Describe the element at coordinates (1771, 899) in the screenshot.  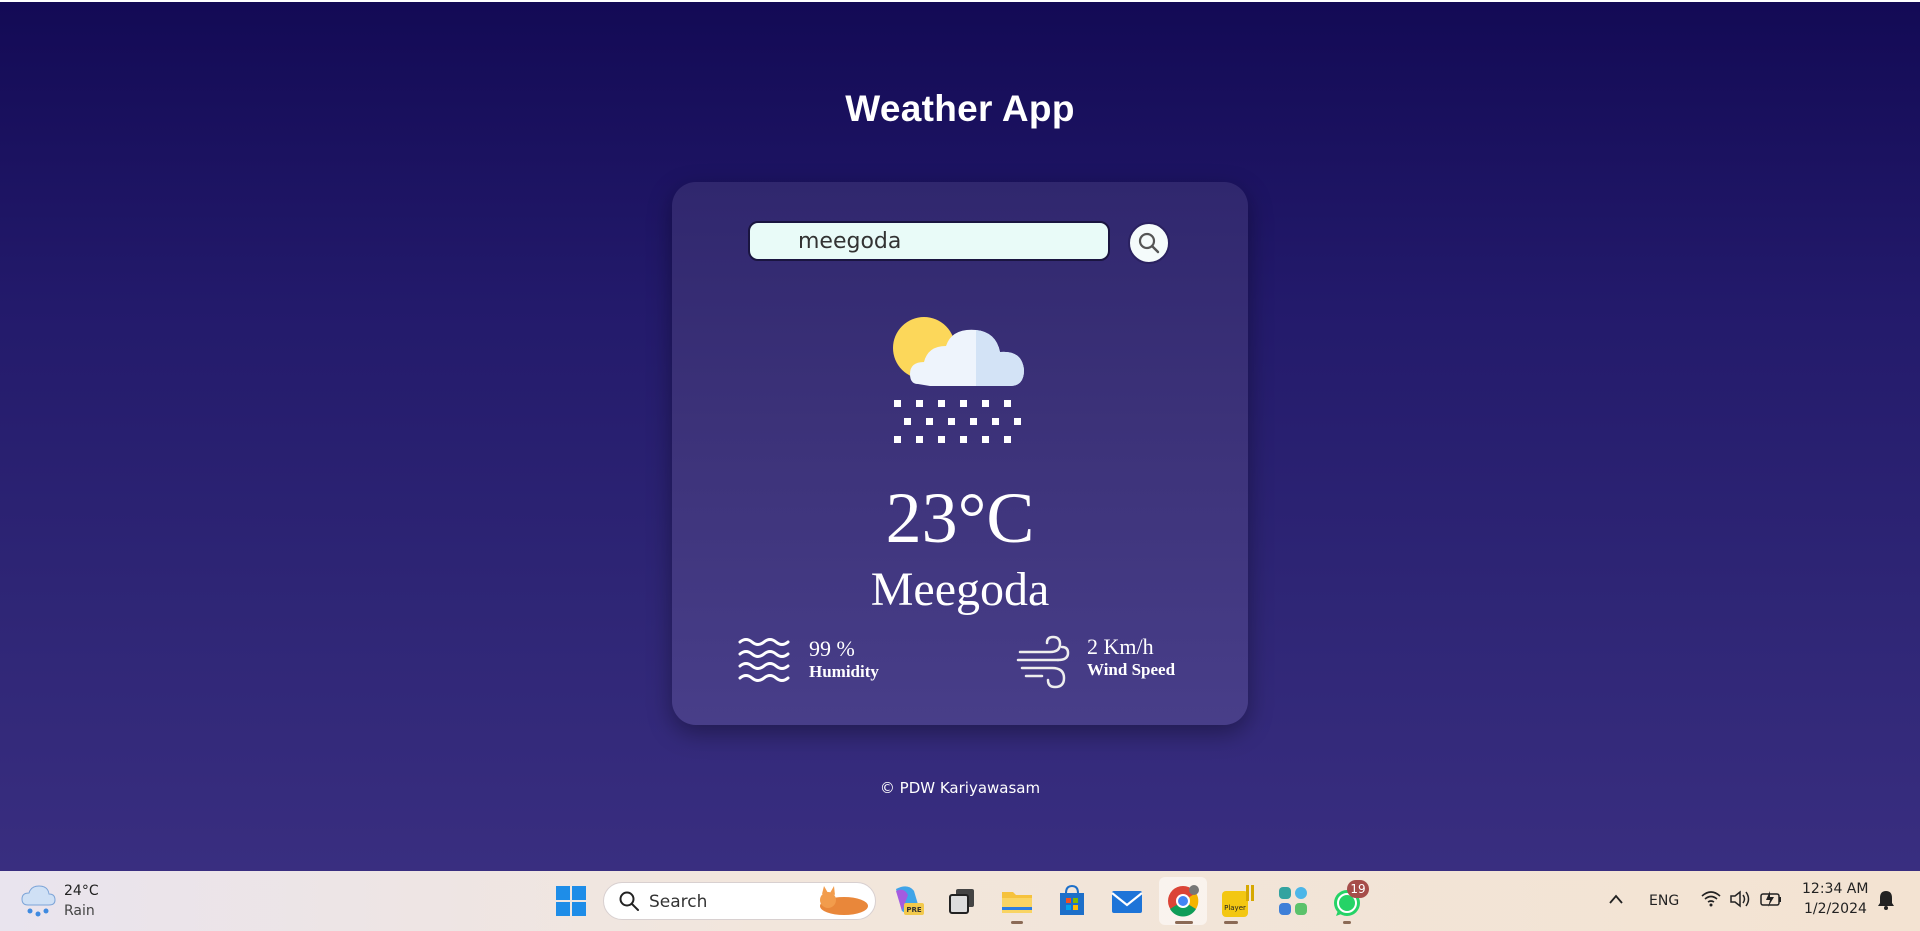
I see `battery-charging-icon` at that location.